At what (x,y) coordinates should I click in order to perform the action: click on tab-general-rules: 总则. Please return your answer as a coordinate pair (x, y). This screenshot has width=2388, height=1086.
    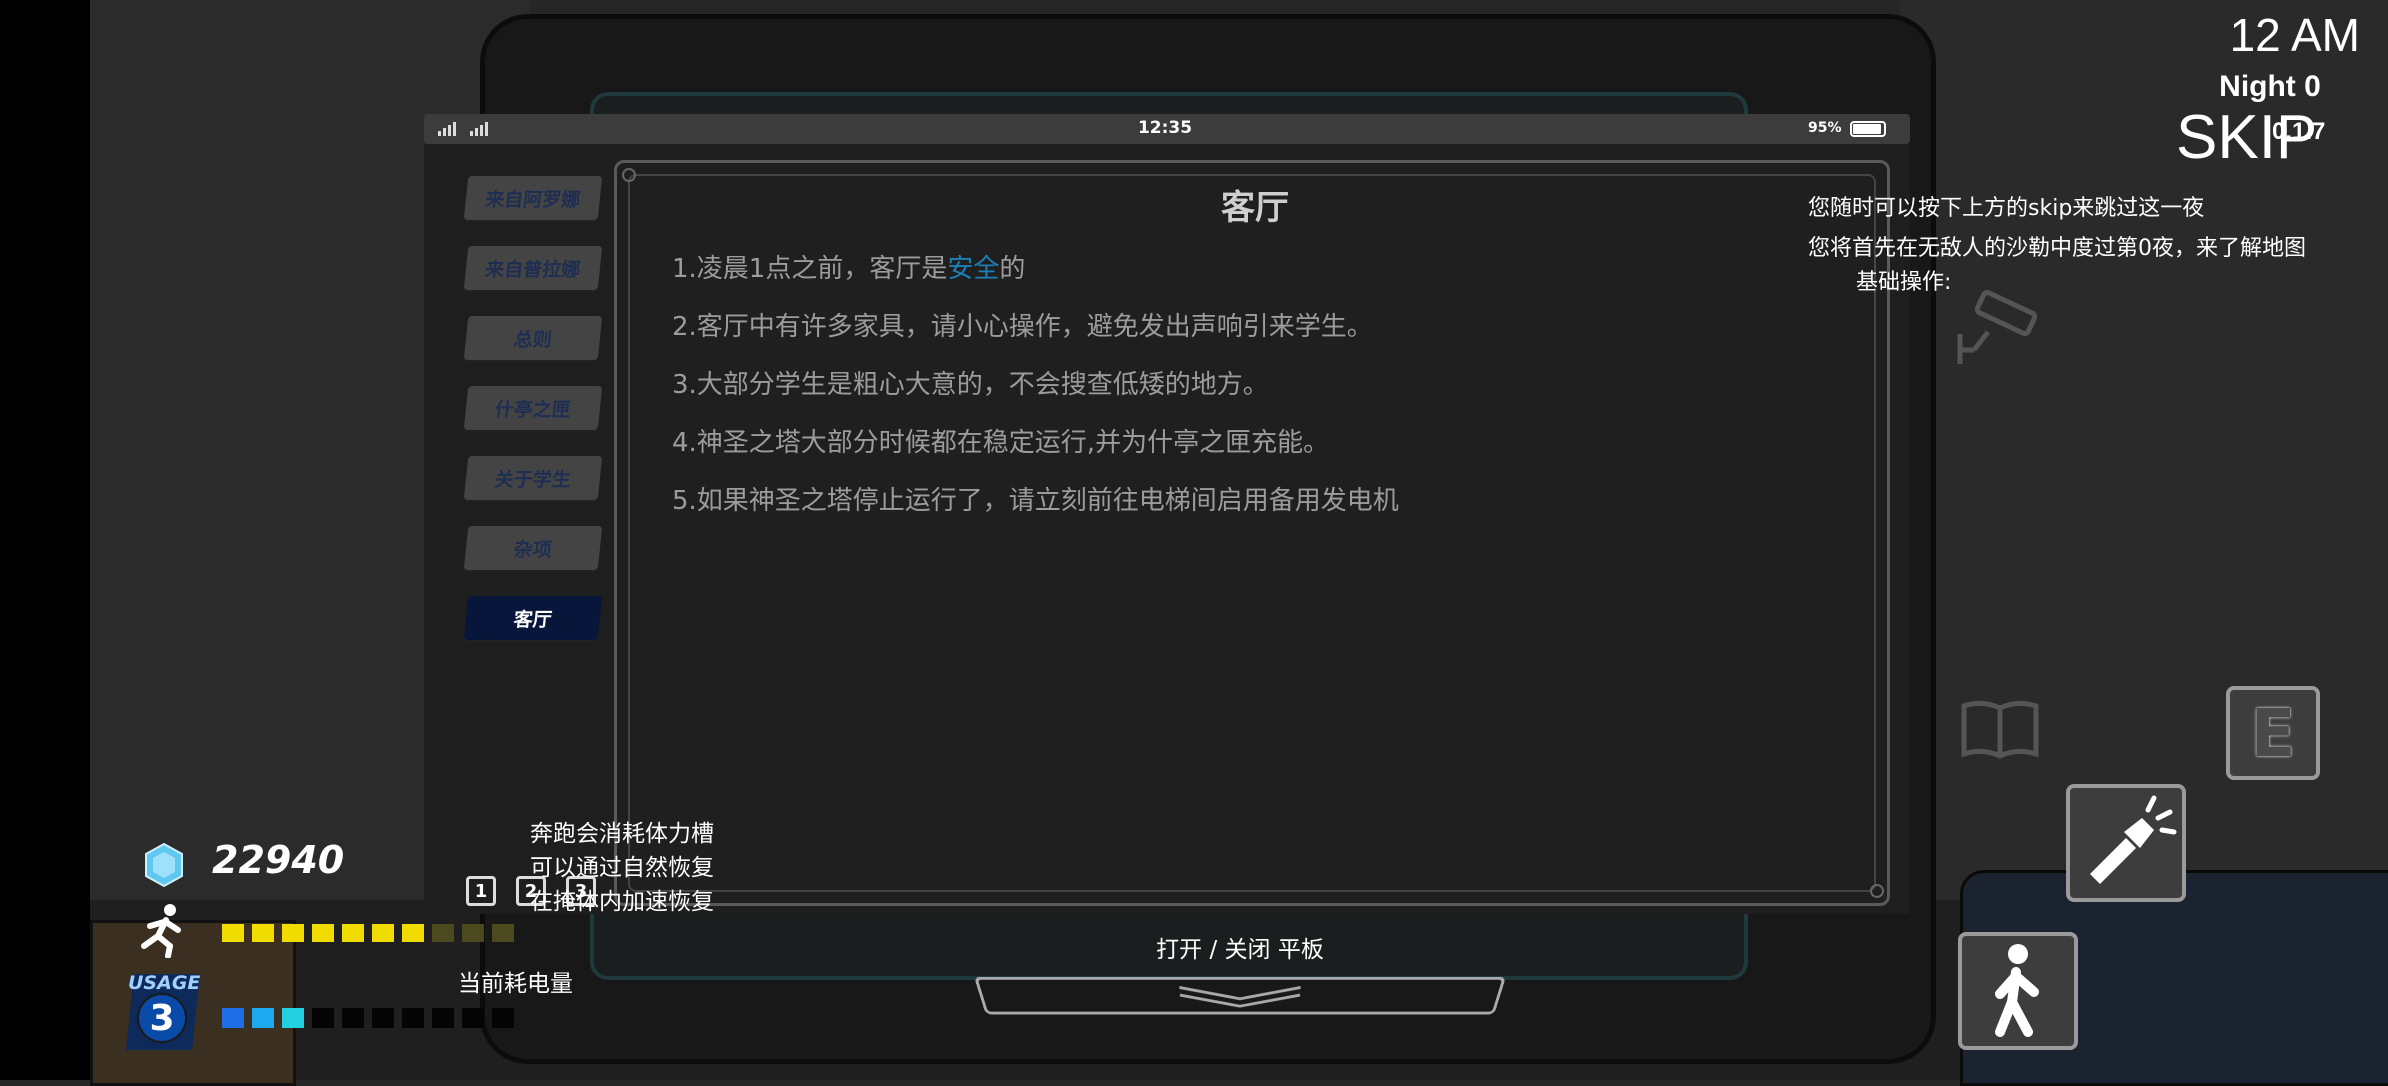
    Looking at the image, I should click on (533, 338).